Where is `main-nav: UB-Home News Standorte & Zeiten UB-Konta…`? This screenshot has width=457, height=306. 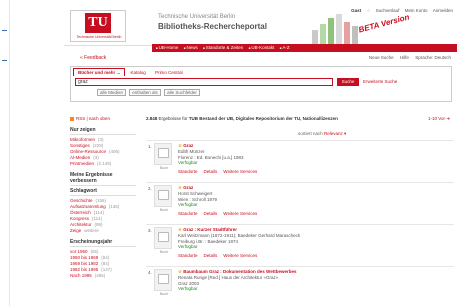
main-nav: UB-Home News Standorte & Zeiten UB-Konta… is located at coordinates (304, 48).